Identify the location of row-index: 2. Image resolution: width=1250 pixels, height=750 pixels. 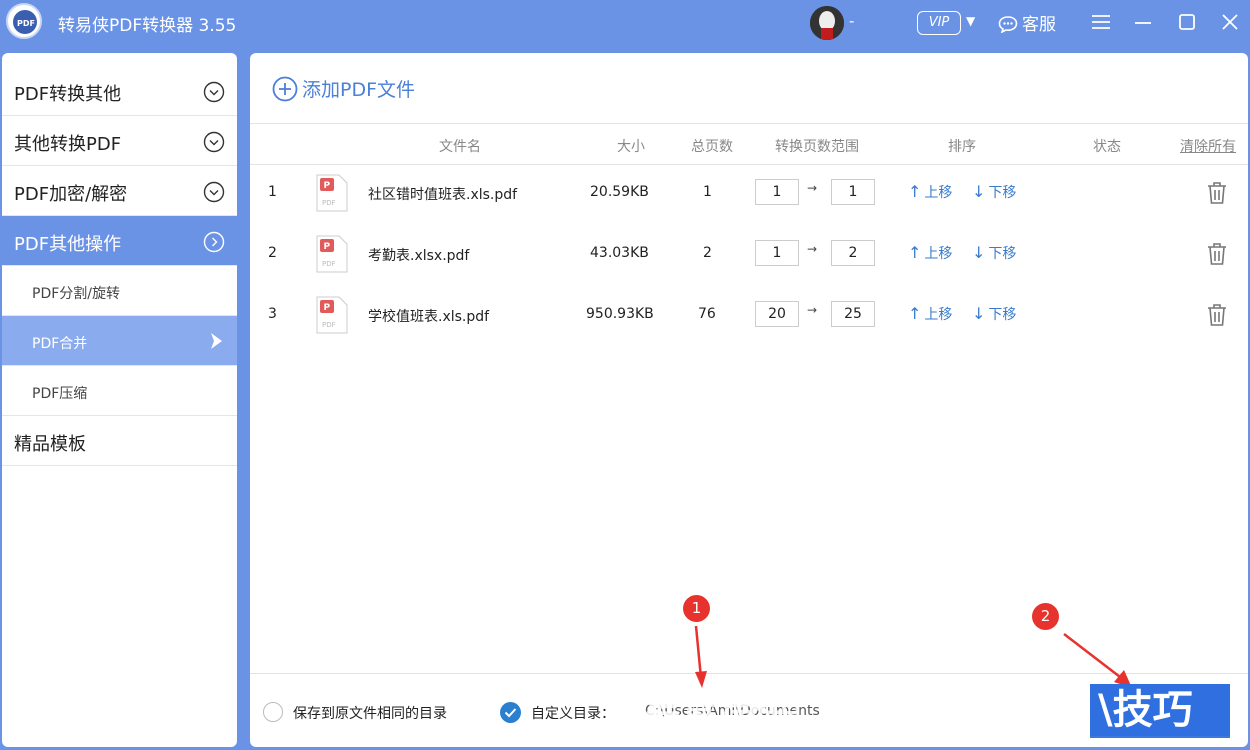
(272, 253).